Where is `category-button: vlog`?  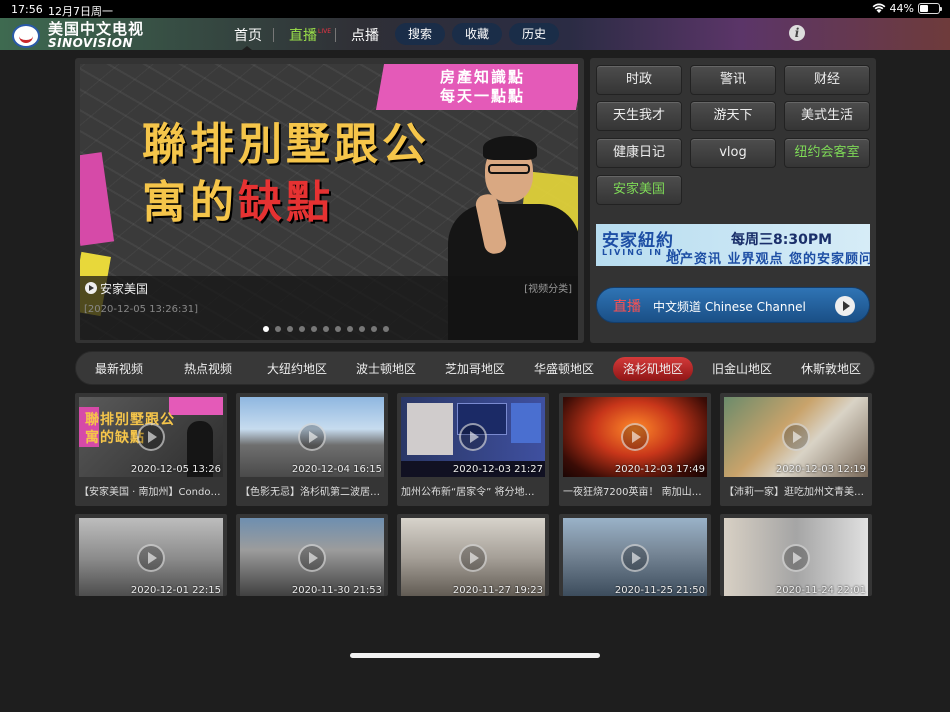 category-button: vlog is located at coordinates (733, 153).